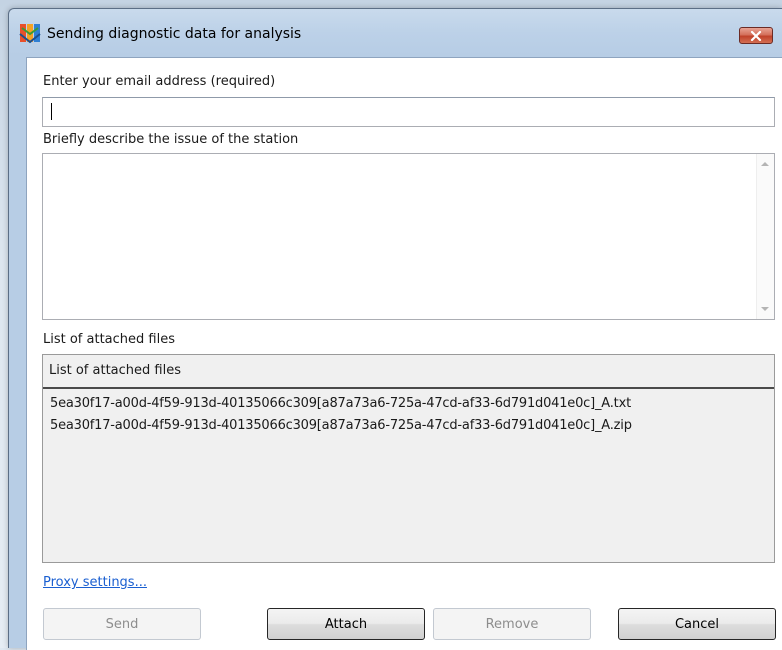 The image size is (782, 650). What do you see at coordinates (408, 112) in the screenshot?
I see `email-field` at bounding box center [408, 112].